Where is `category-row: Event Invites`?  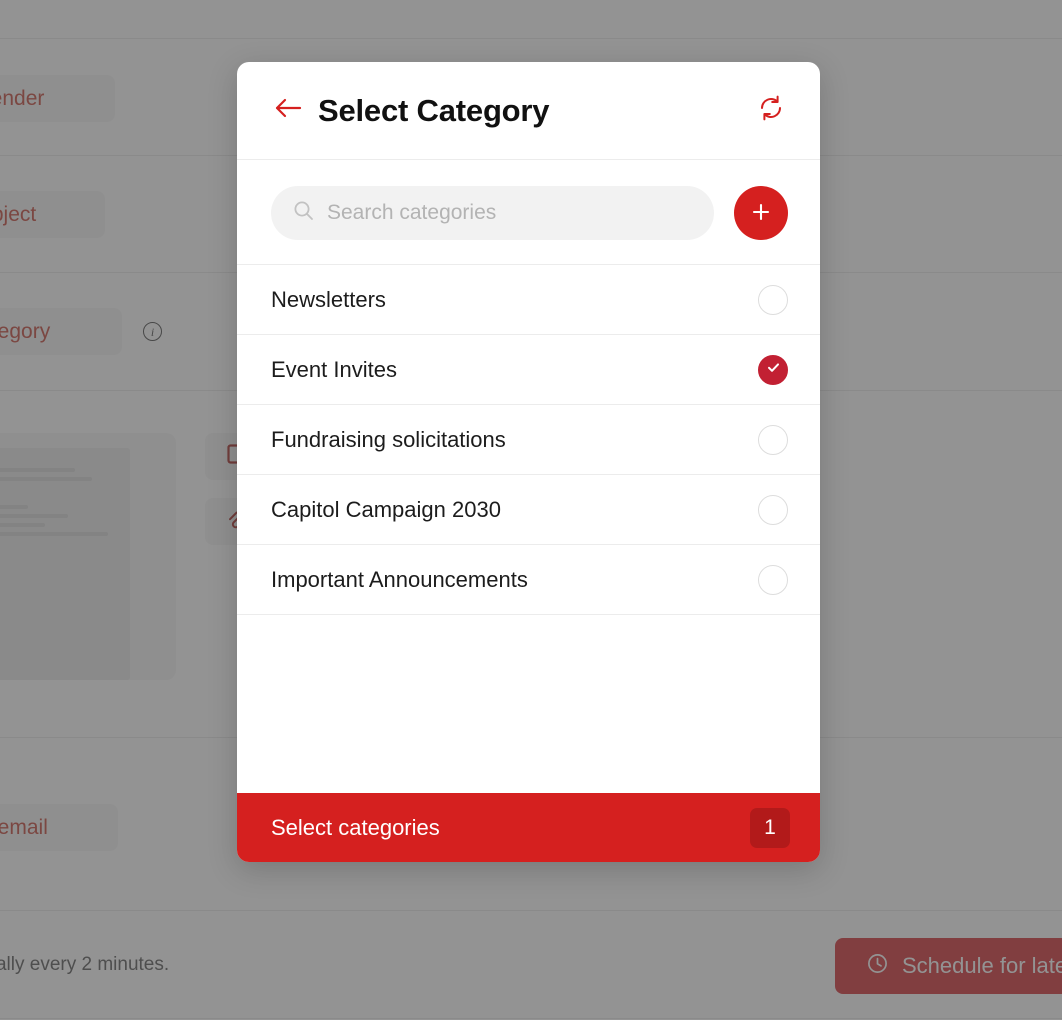
category-row: Event Invites is located at coordinates (528, 370).